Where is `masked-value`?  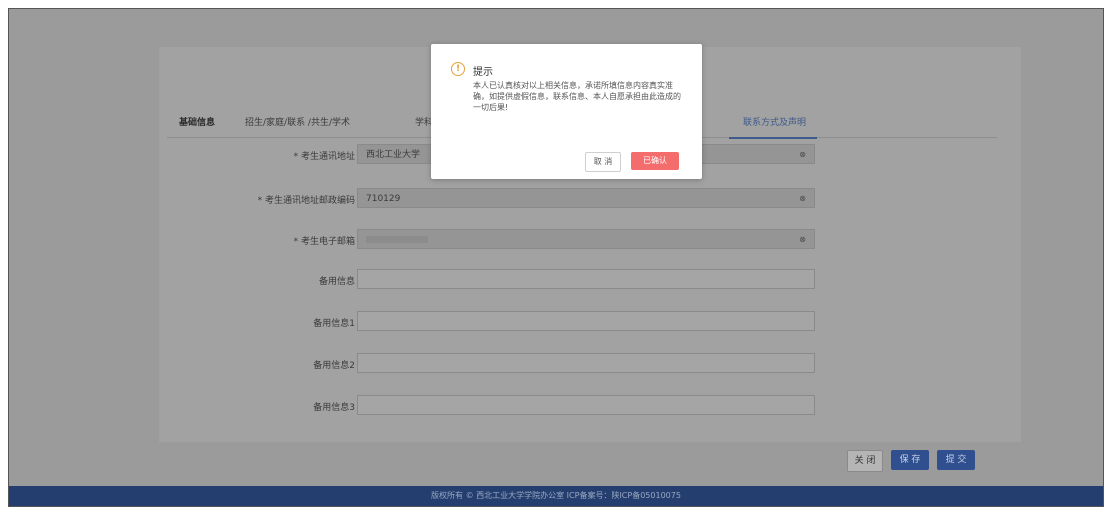
masked-value is located at coordinates (397, 239).